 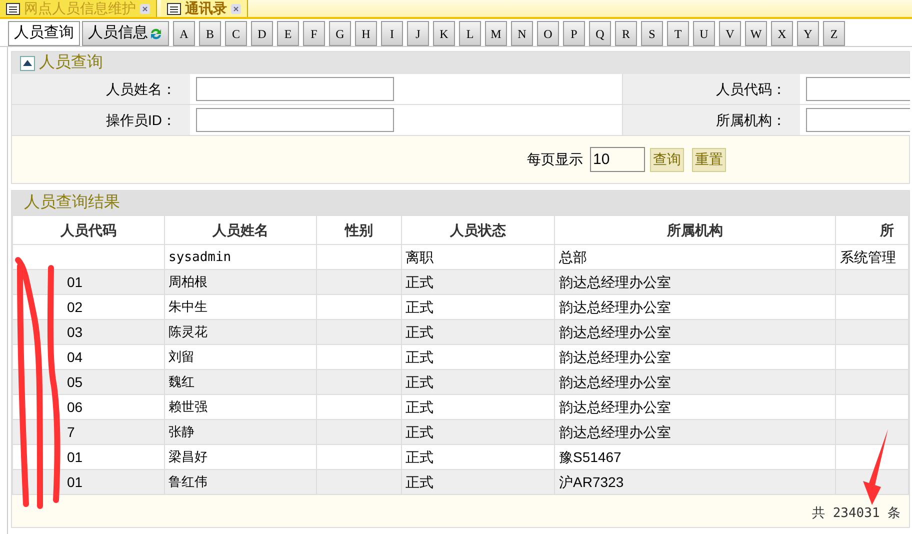 What do you see at coordinates (71, 432) in the screenshot?
I see `table-cell: 7` at bounding box center [71, 432].